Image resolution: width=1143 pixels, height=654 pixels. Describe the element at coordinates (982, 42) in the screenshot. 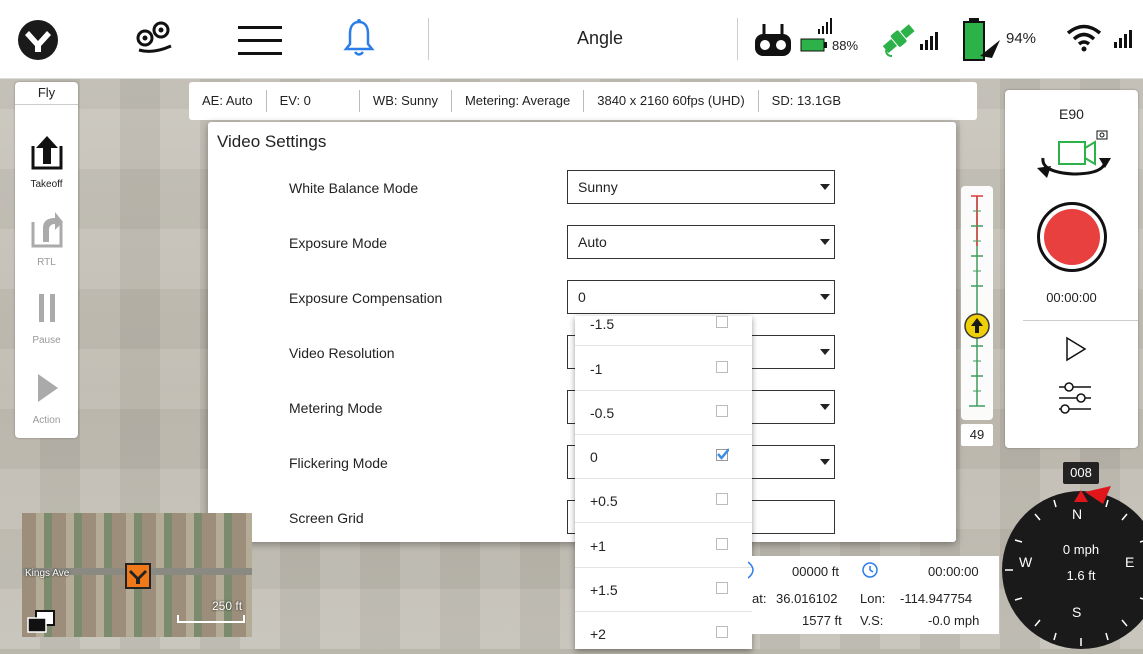

I see `drone-battery-icon` at that location.